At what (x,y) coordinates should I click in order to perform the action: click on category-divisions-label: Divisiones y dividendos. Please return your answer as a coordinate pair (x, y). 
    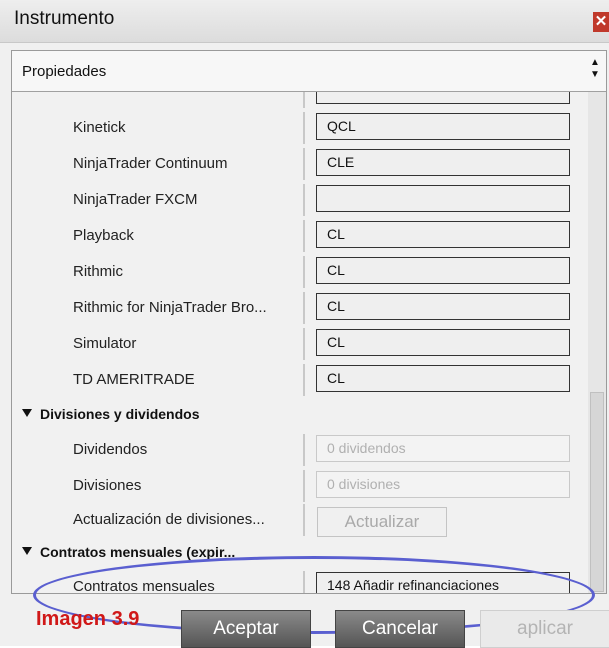
    Looking at the image, I should click on (120, 414).